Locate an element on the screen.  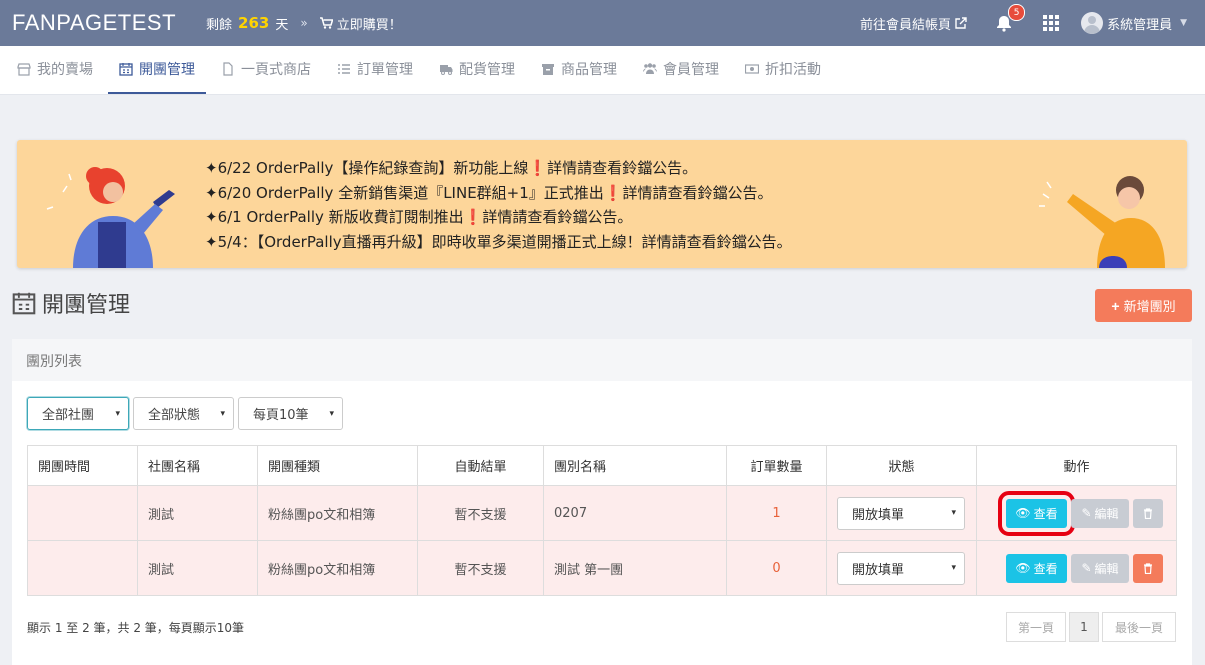
club-filter-select: 全部社團 ▾ is located at coordinates (78, 413).